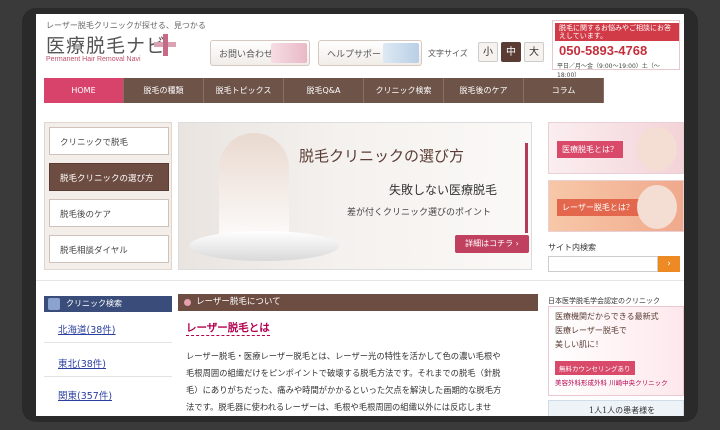  I want to click on laser-hair-removal-banner: レーザー脱毛とは？, so click(616, 206).